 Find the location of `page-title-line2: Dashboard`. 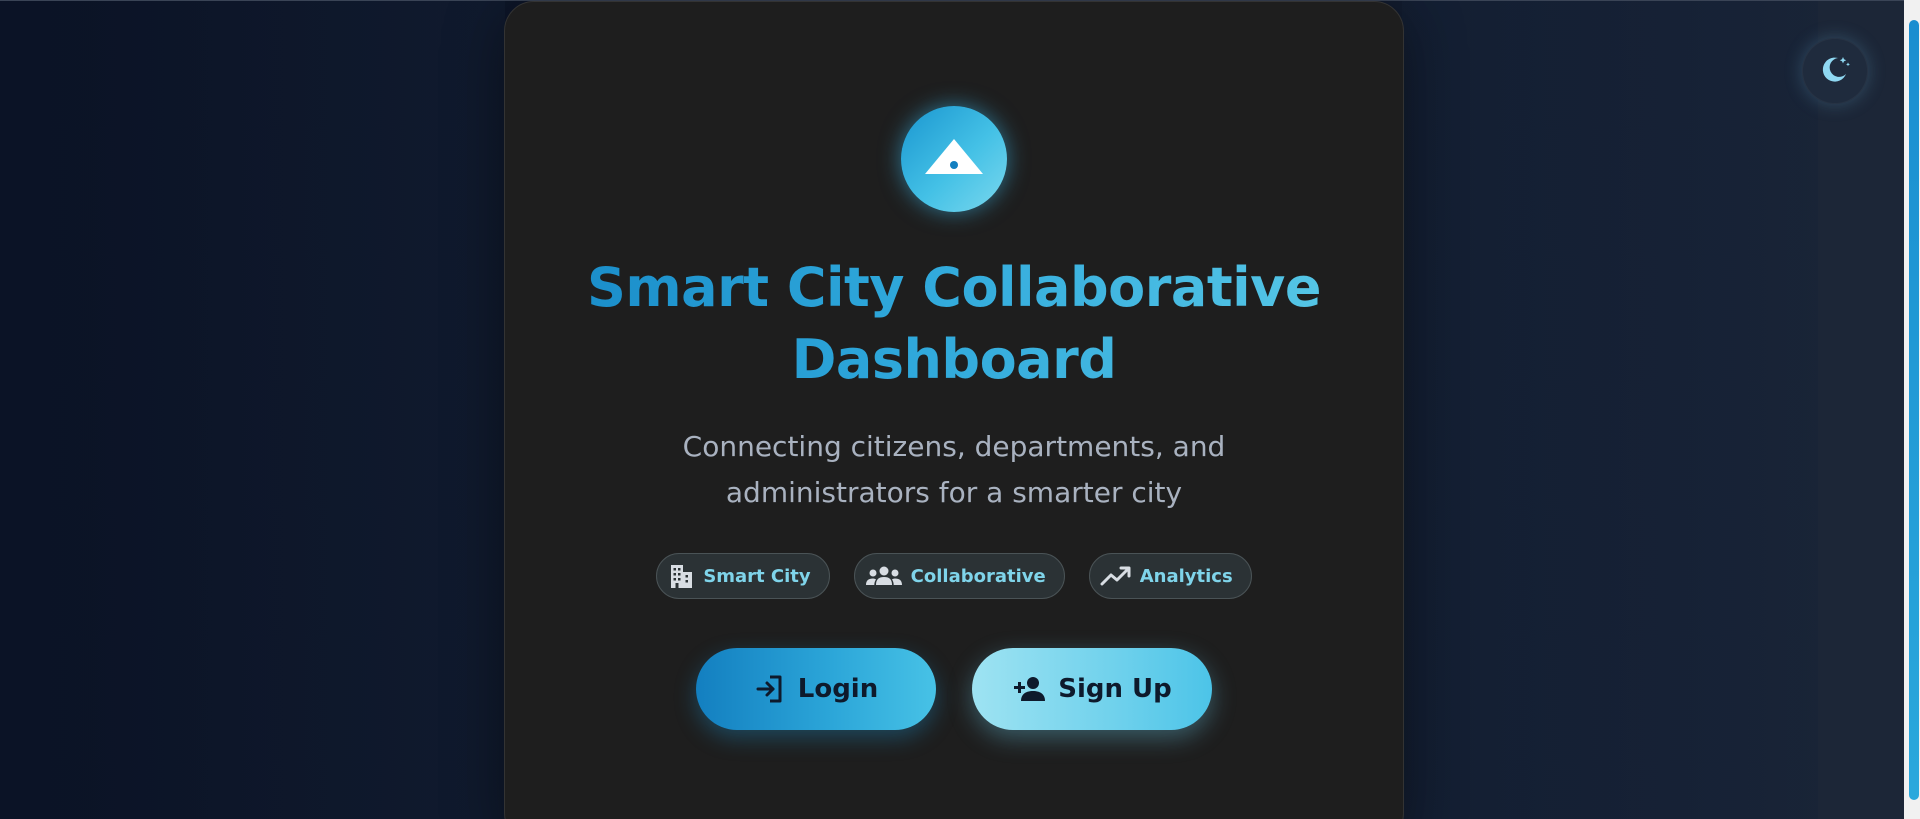

page-title-line2: Dashboard is located at coordinates (954, 359).